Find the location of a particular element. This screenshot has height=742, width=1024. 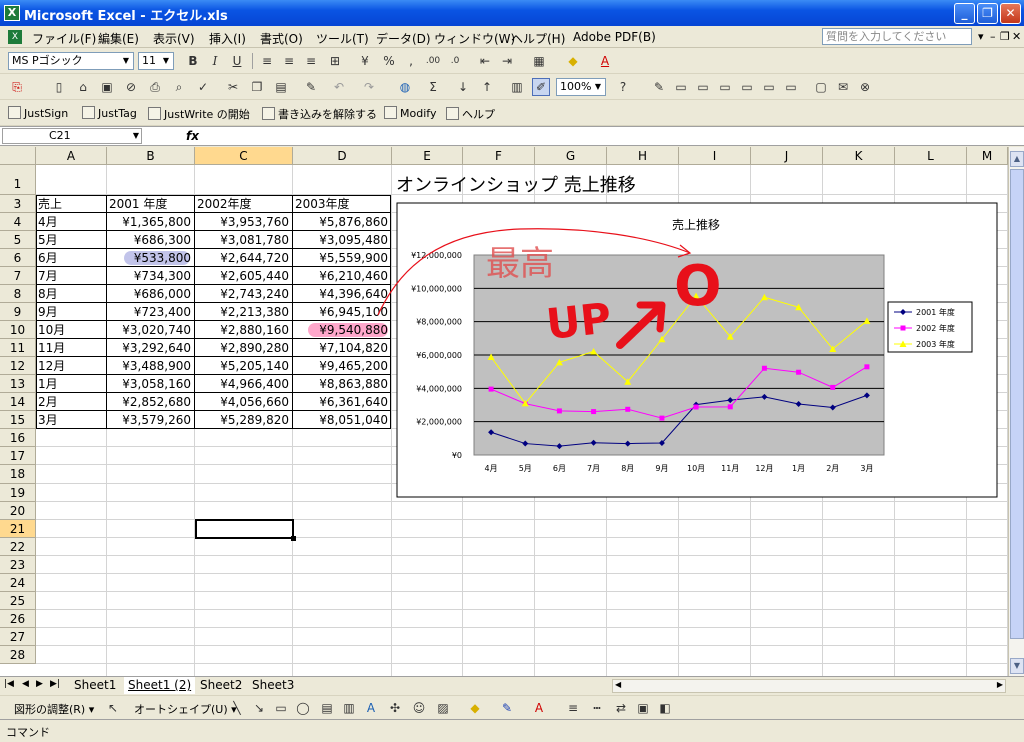

table-cell: ¥2,605,440 is located at coordinates (244, 276).